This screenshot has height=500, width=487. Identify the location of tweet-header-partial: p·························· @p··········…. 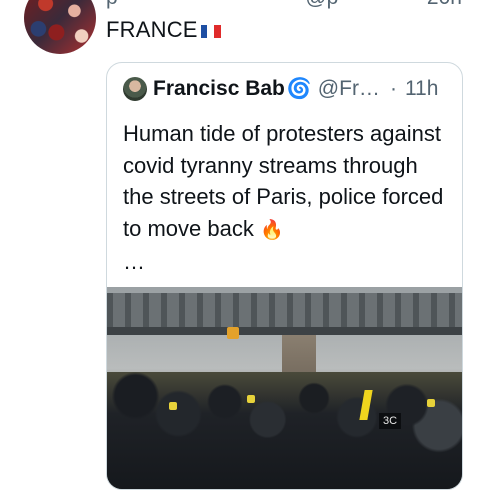
(284, 5).